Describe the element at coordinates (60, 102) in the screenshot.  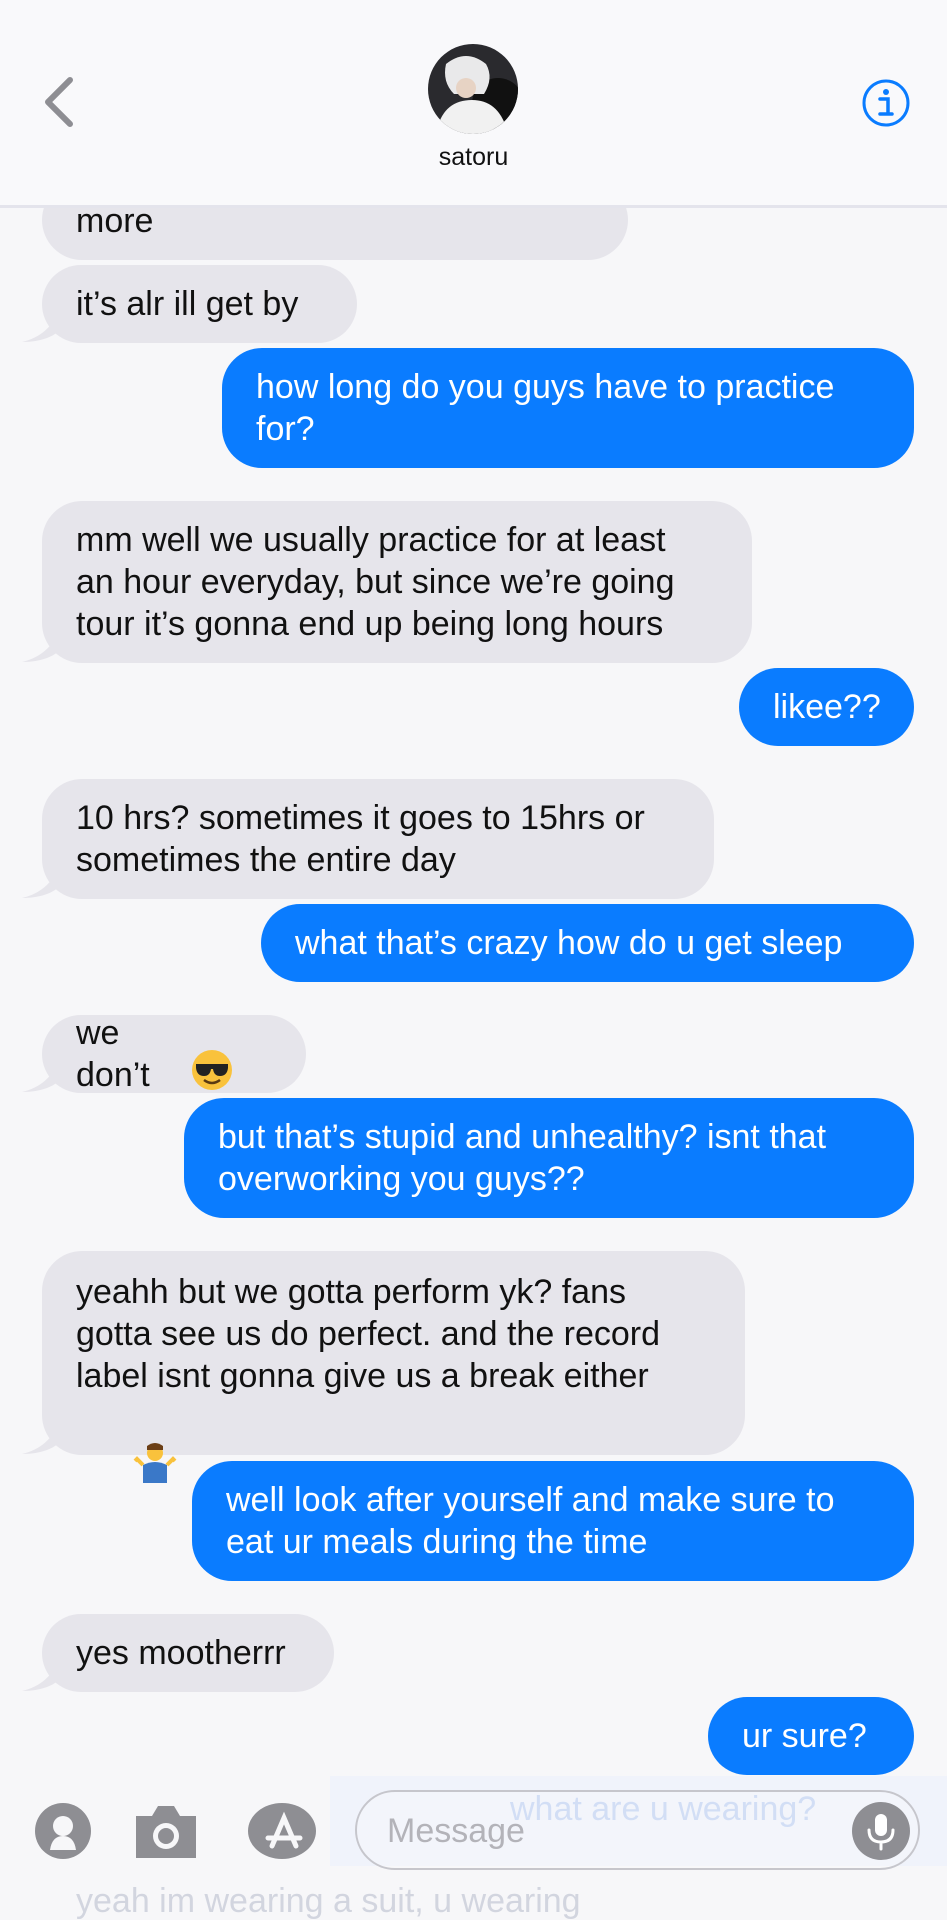
I see `back-chevron-icon` at that location.